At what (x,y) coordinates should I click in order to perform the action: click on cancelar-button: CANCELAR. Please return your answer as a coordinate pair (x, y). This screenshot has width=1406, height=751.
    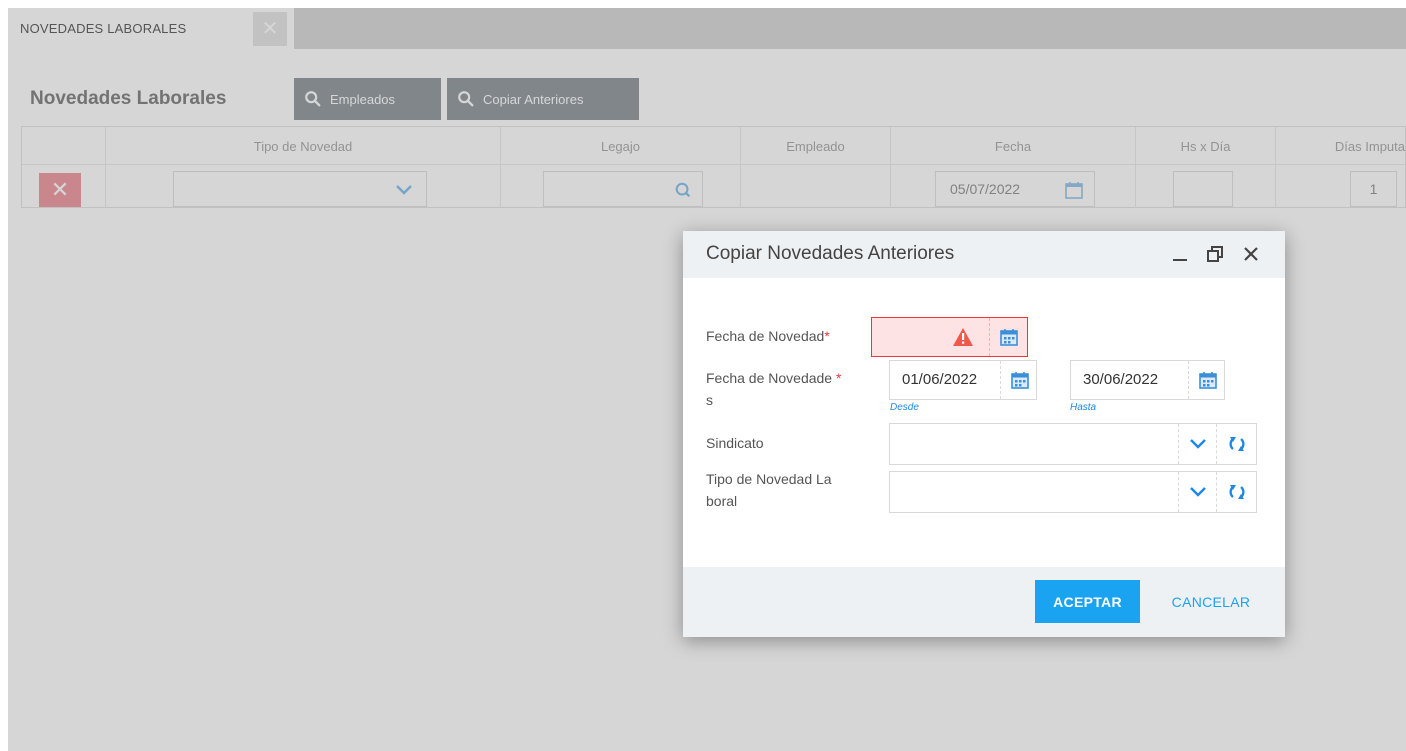
    Looking at the image, I should click on (1211, 601).